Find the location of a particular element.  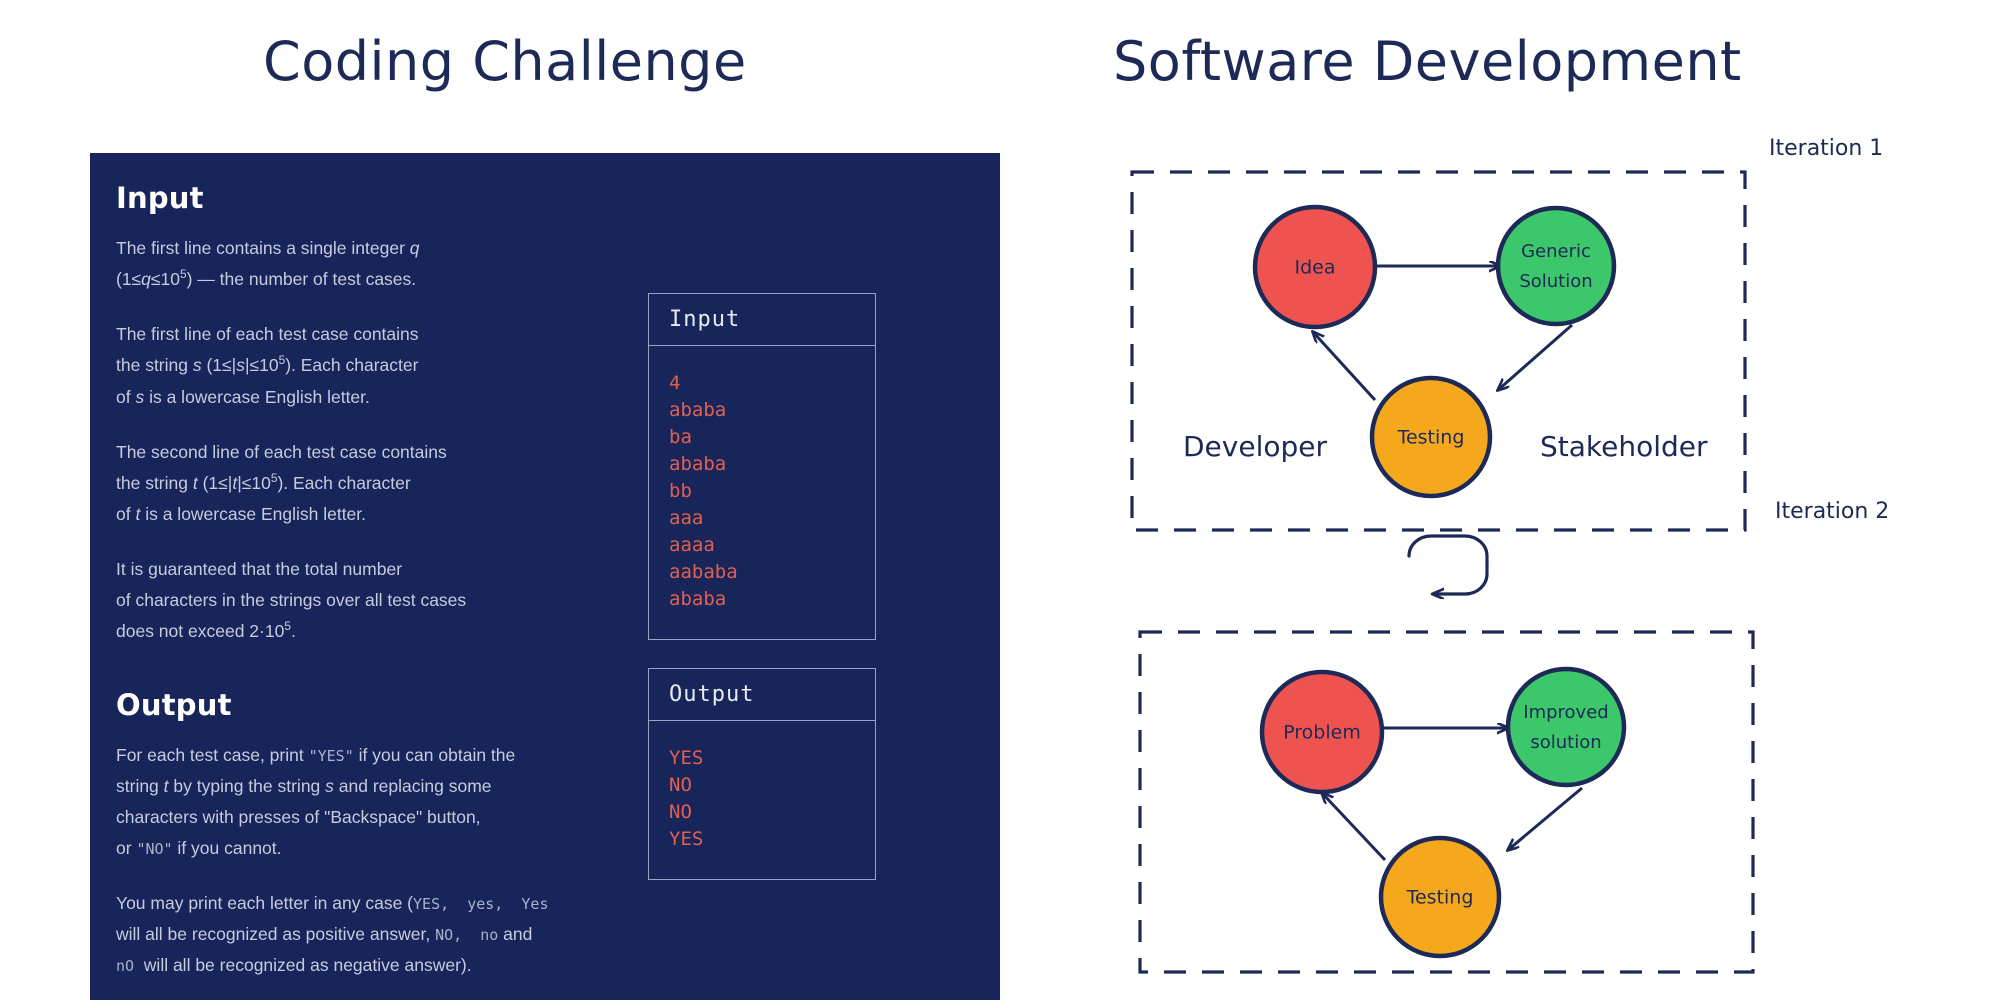

arrow-generic-to-testing is located at coordinates (1535, 356).